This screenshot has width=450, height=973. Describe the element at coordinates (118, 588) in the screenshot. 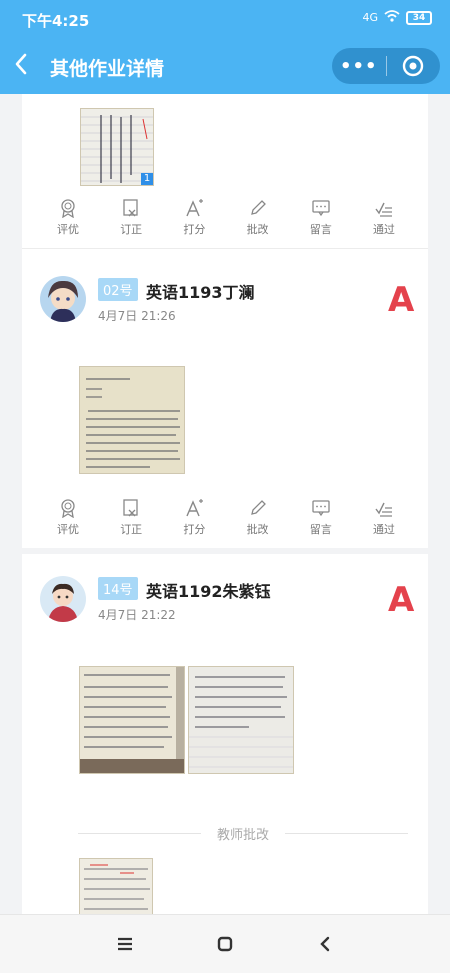

I see `student-number-badge: 14号` at that location.